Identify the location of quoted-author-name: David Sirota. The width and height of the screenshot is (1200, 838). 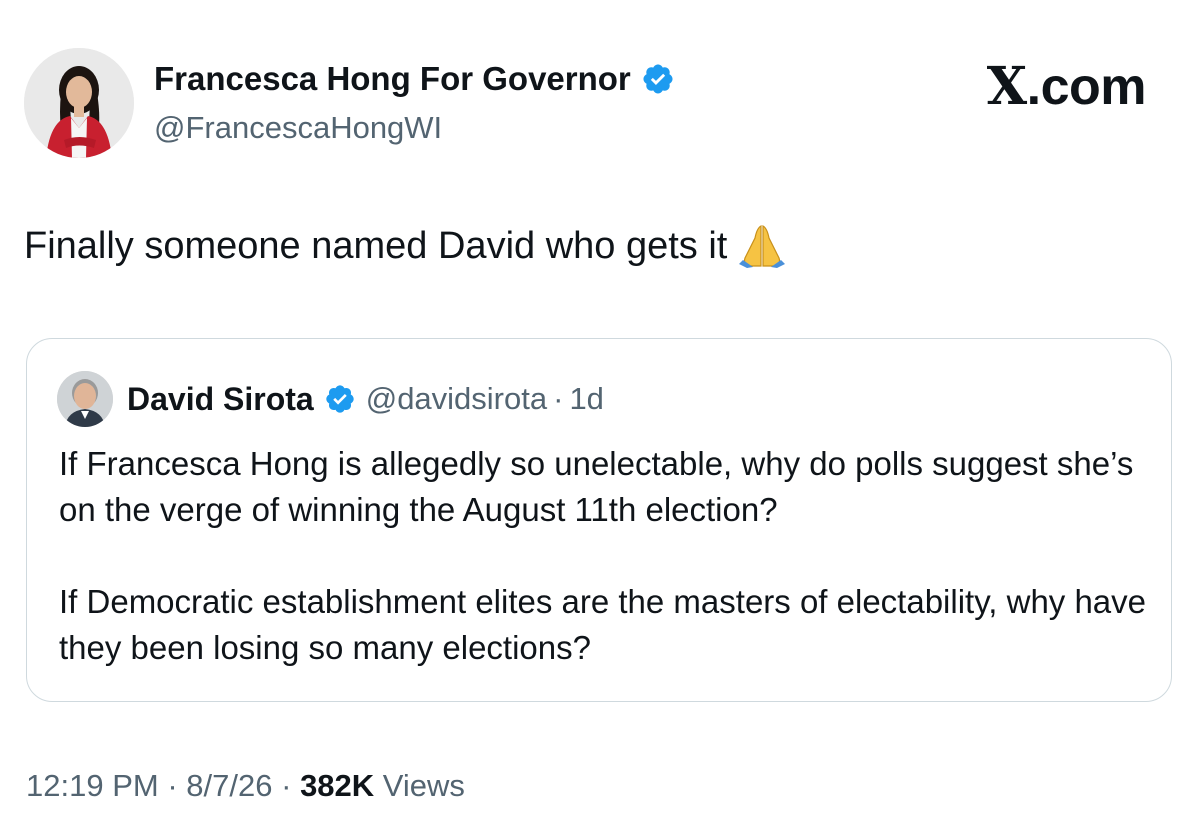
(220, 399).